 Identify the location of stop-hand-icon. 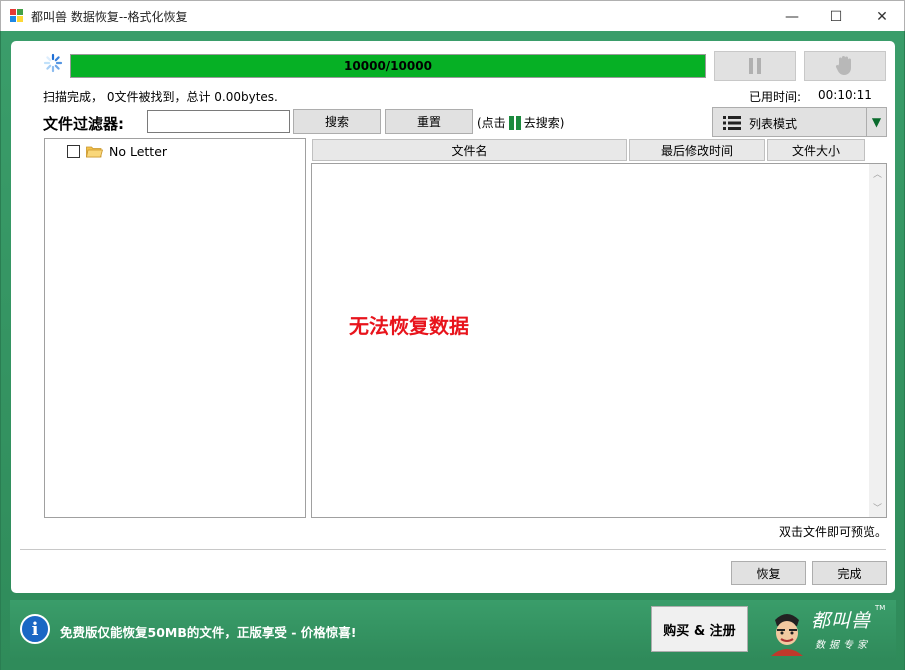
(843, 65).